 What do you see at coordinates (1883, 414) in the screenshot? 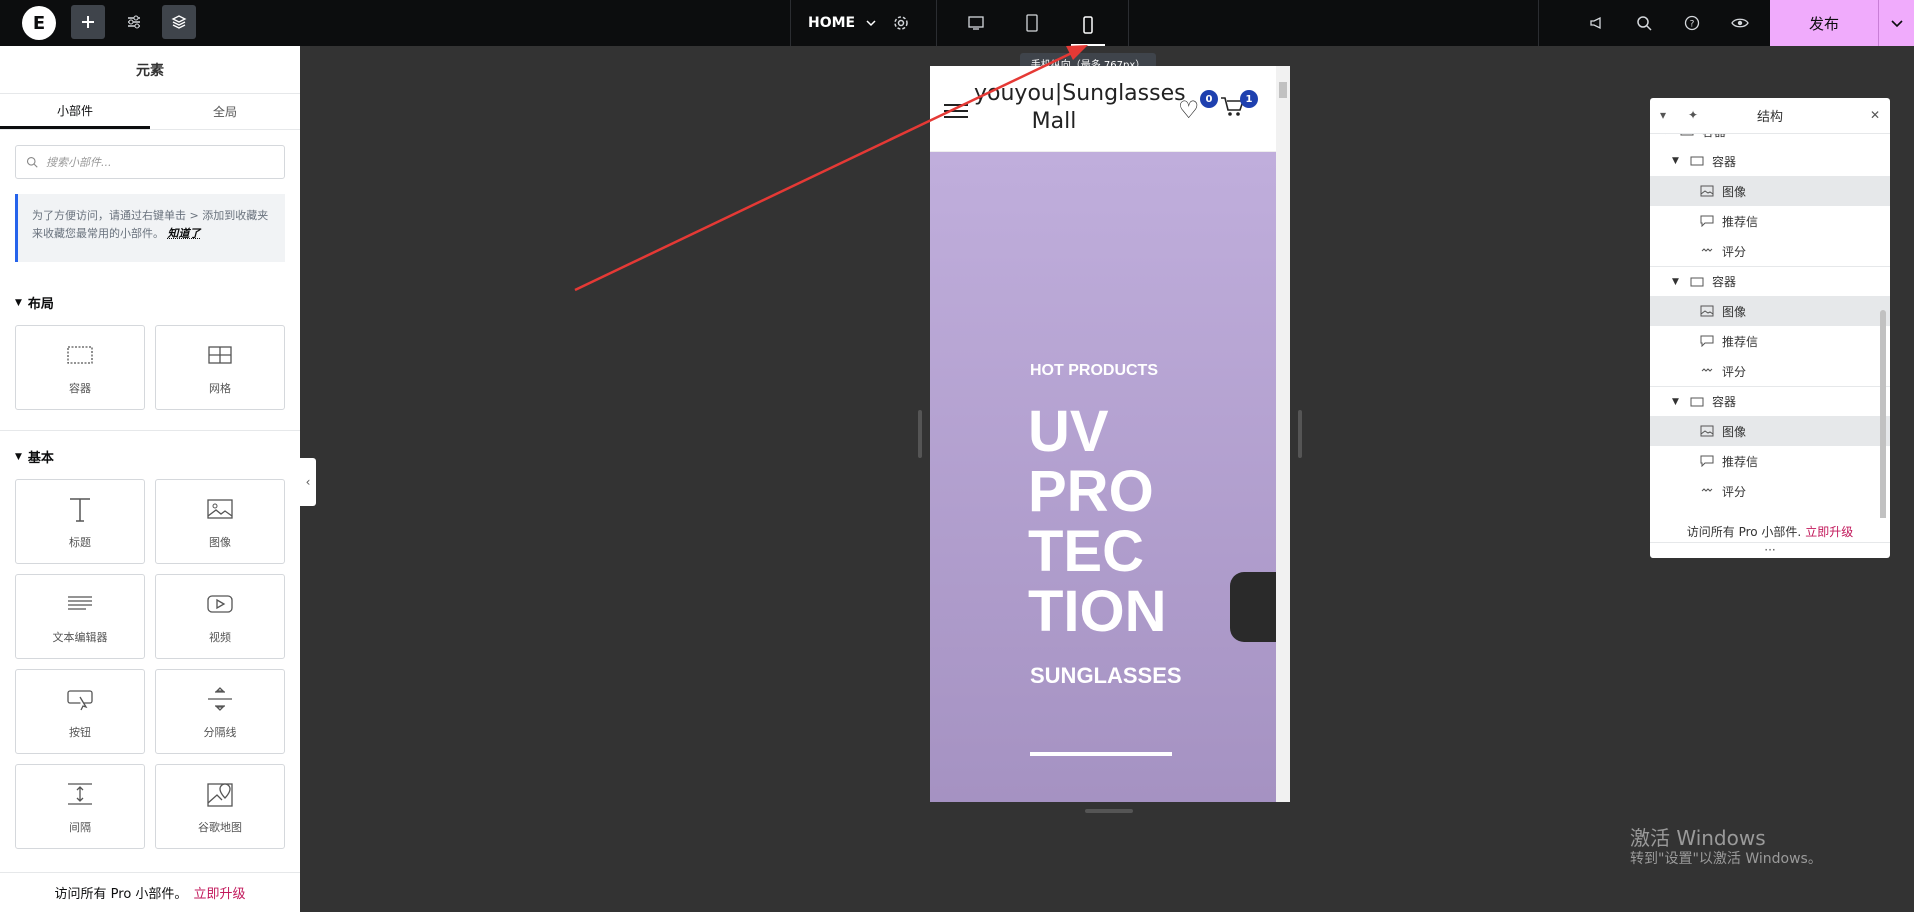
I see `scrollbar-thumb` at bounding box center [1883, 414].